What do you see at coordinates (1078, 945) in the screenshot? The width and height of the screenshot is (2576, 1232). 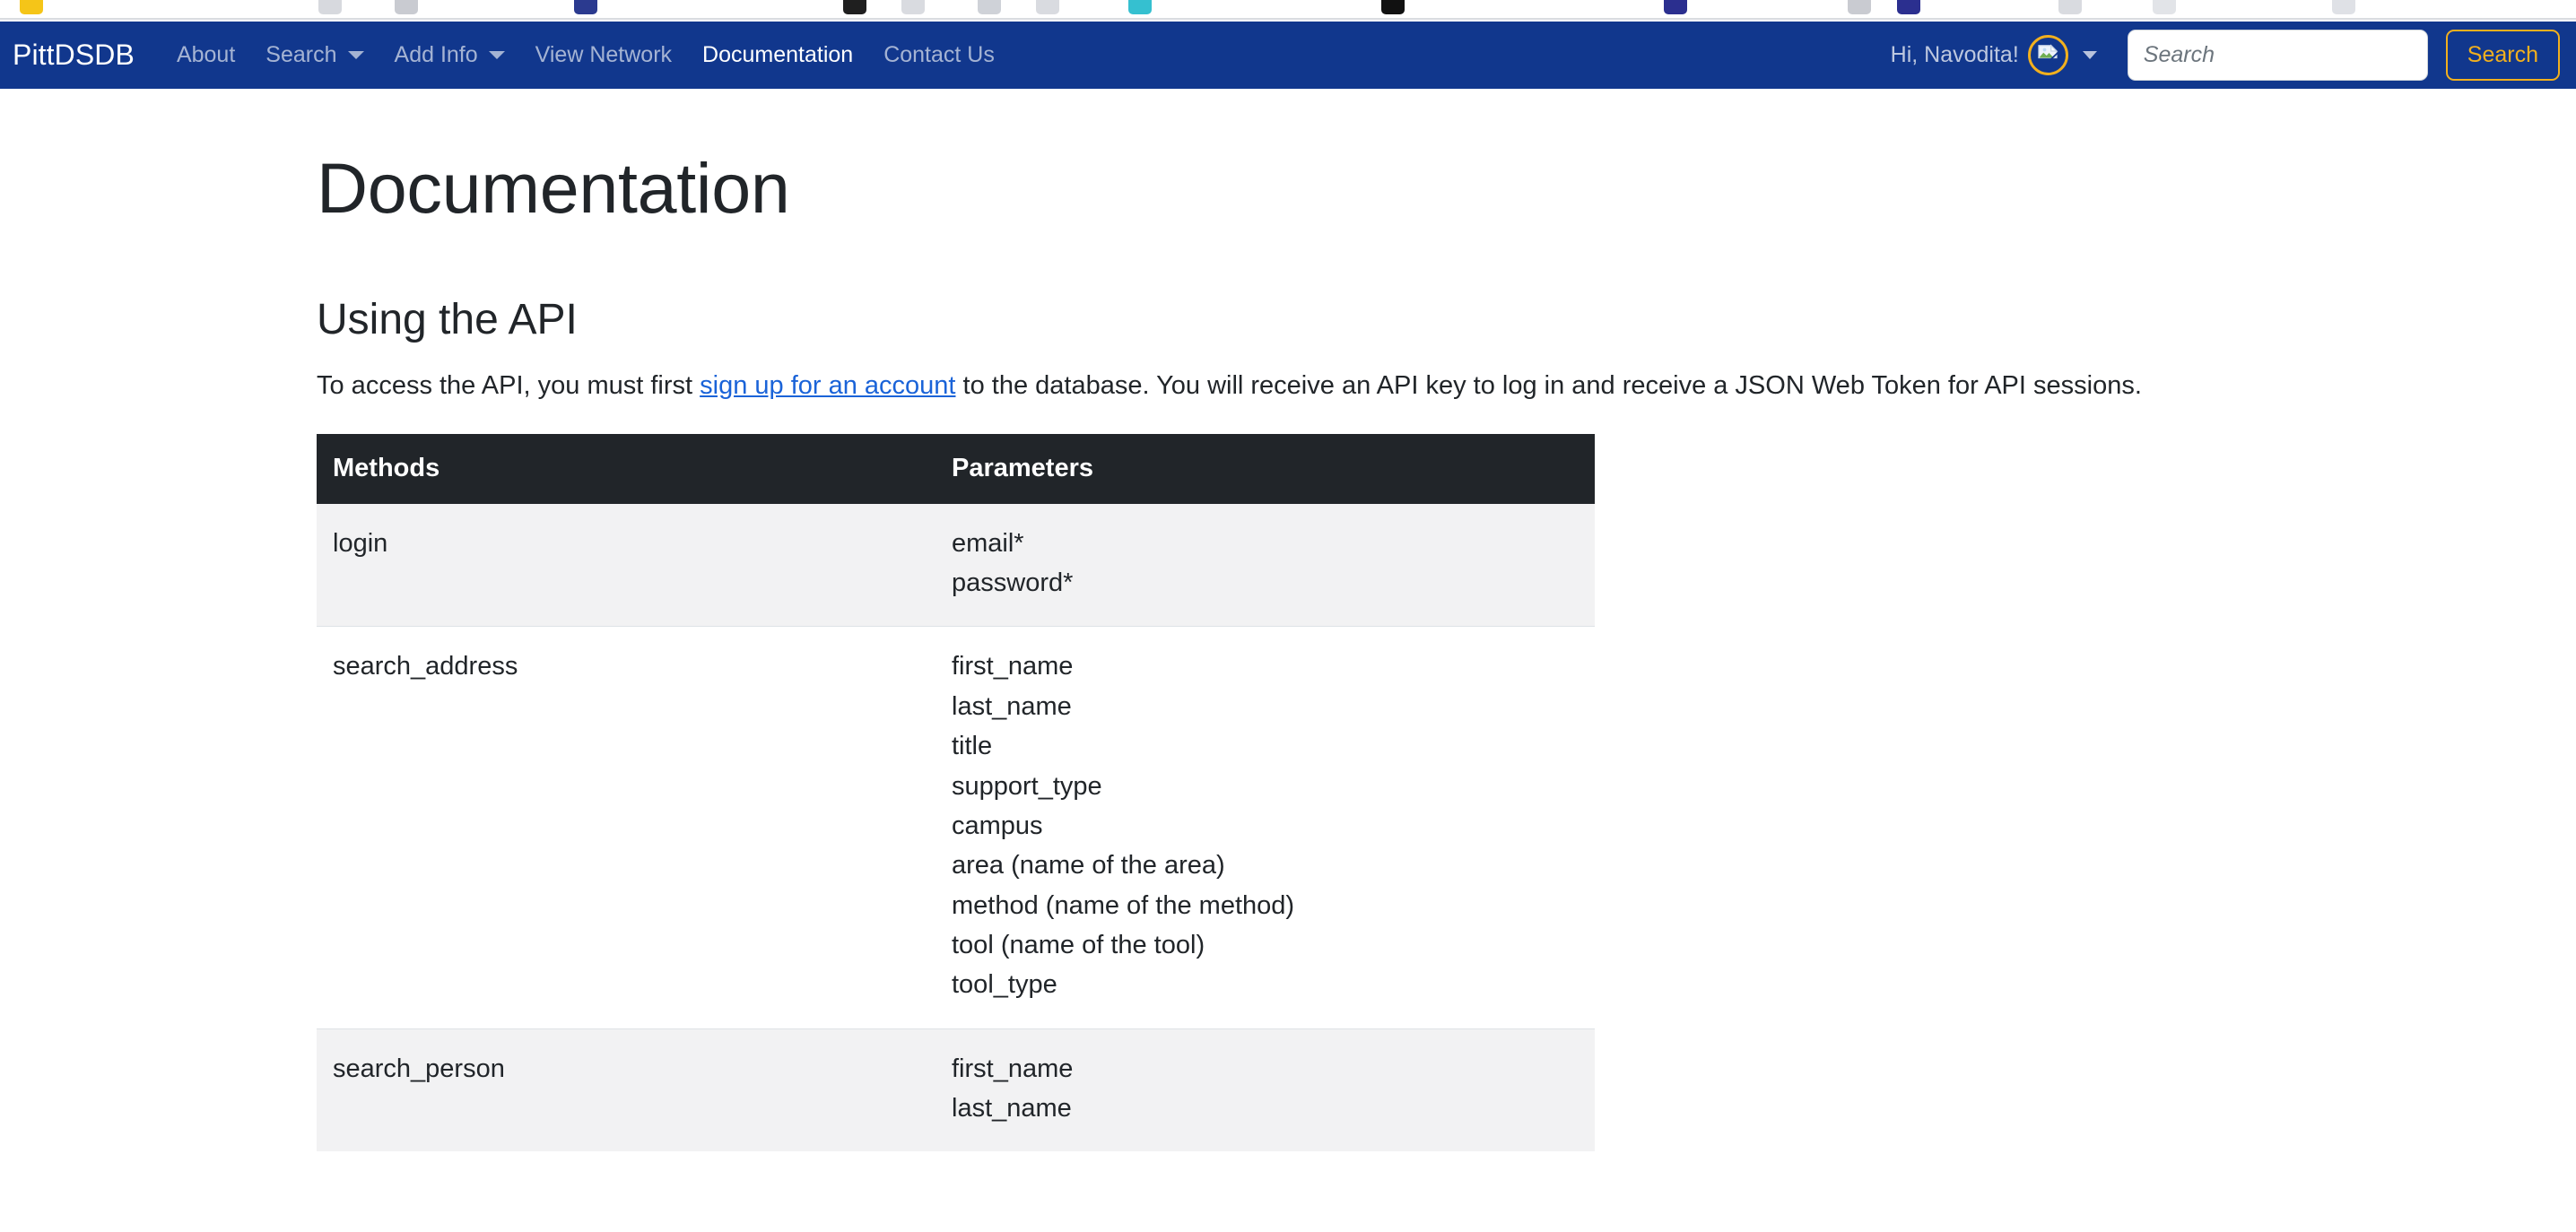 I see `parameter-item: tool (name of the tool)` at bounding box center [1078, 945].